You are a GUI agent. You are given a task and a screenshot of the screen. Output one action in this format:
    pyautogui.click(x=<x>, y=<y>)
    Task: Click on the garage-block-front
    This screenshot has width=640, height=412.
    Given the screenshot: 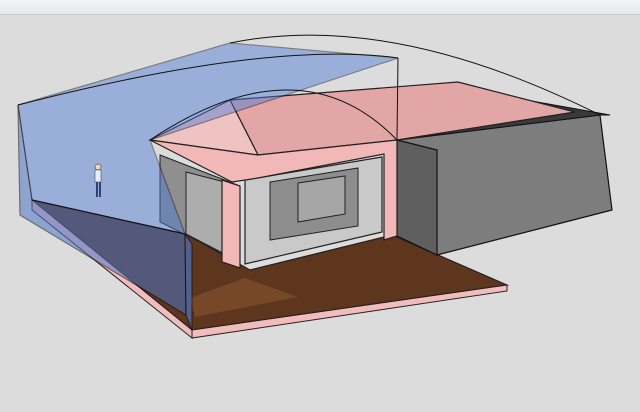 What is the action you would take?
    pyautogui.click(x=417, y=197)
    